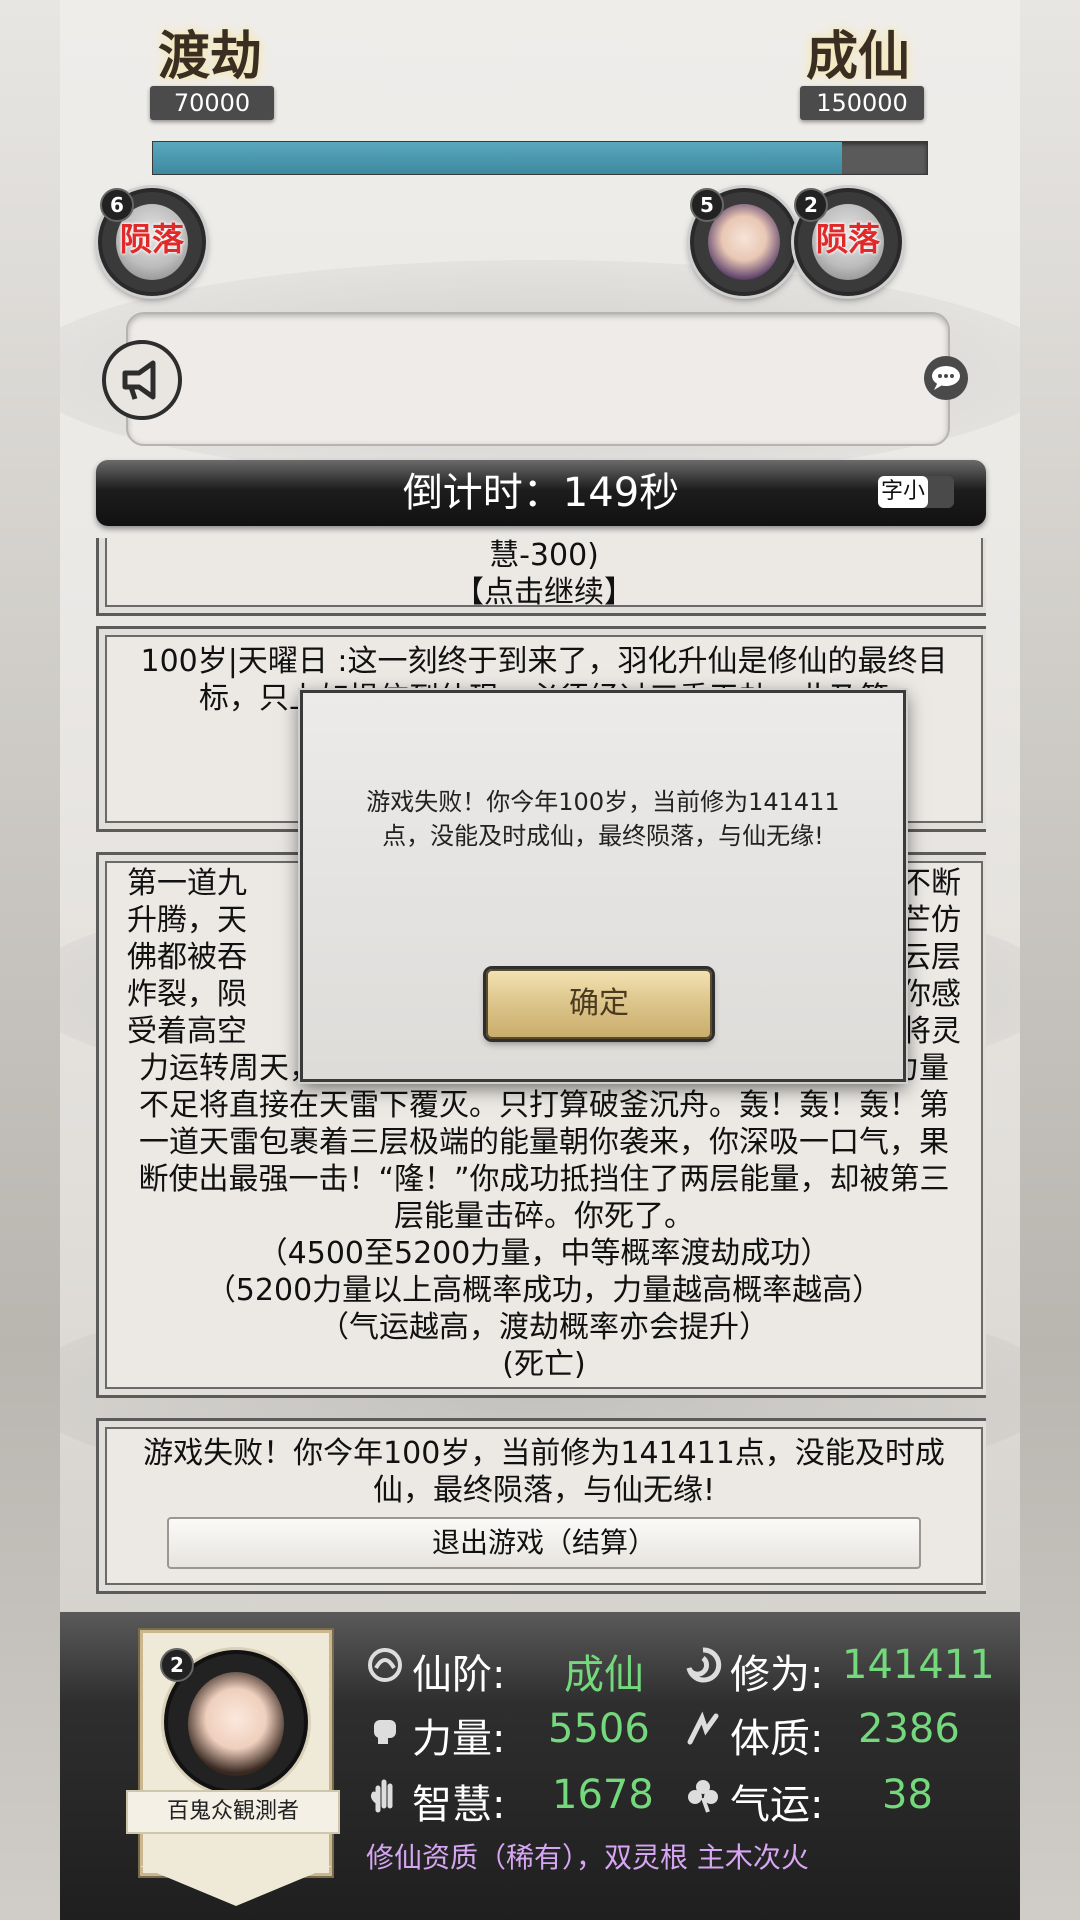 The width and height of the screenshot is (1080, 1920). Describe the element at coordinates (187, 920) in the screenshot. I see `log-card-text: 升腾，天` at that location.